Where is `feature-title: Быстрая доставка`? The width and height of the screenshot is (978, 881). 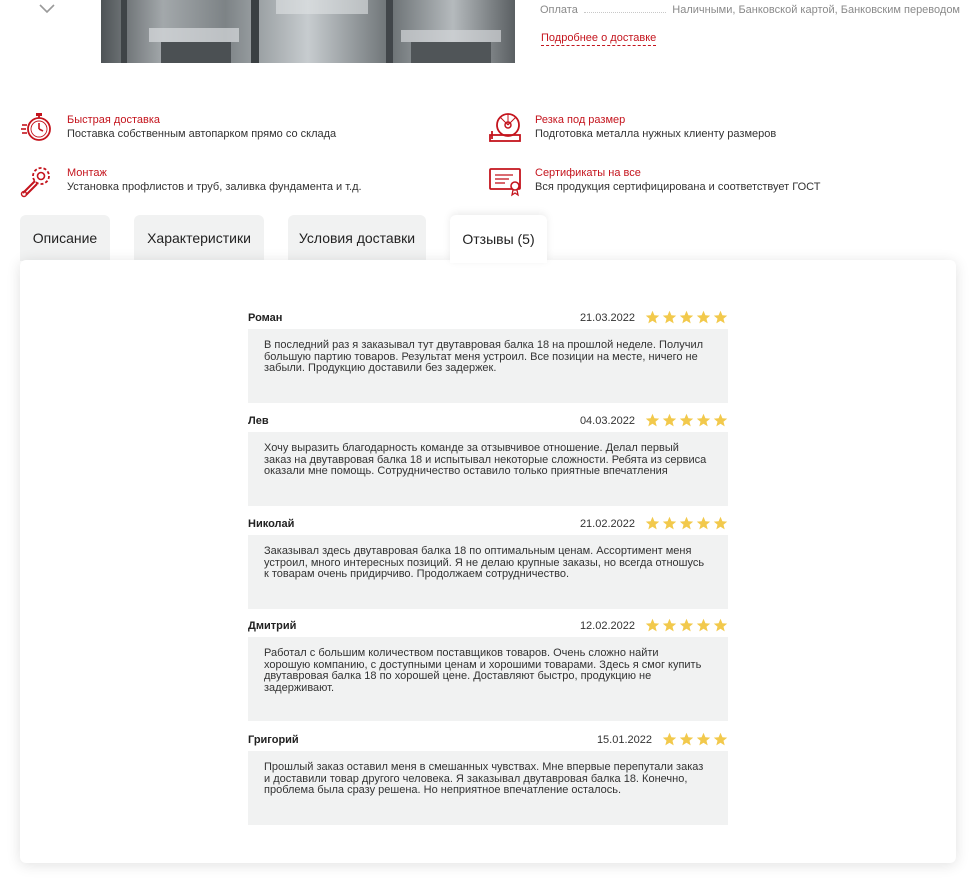 feature-title: Быстрая доставка is located at coordinates (113, 120).